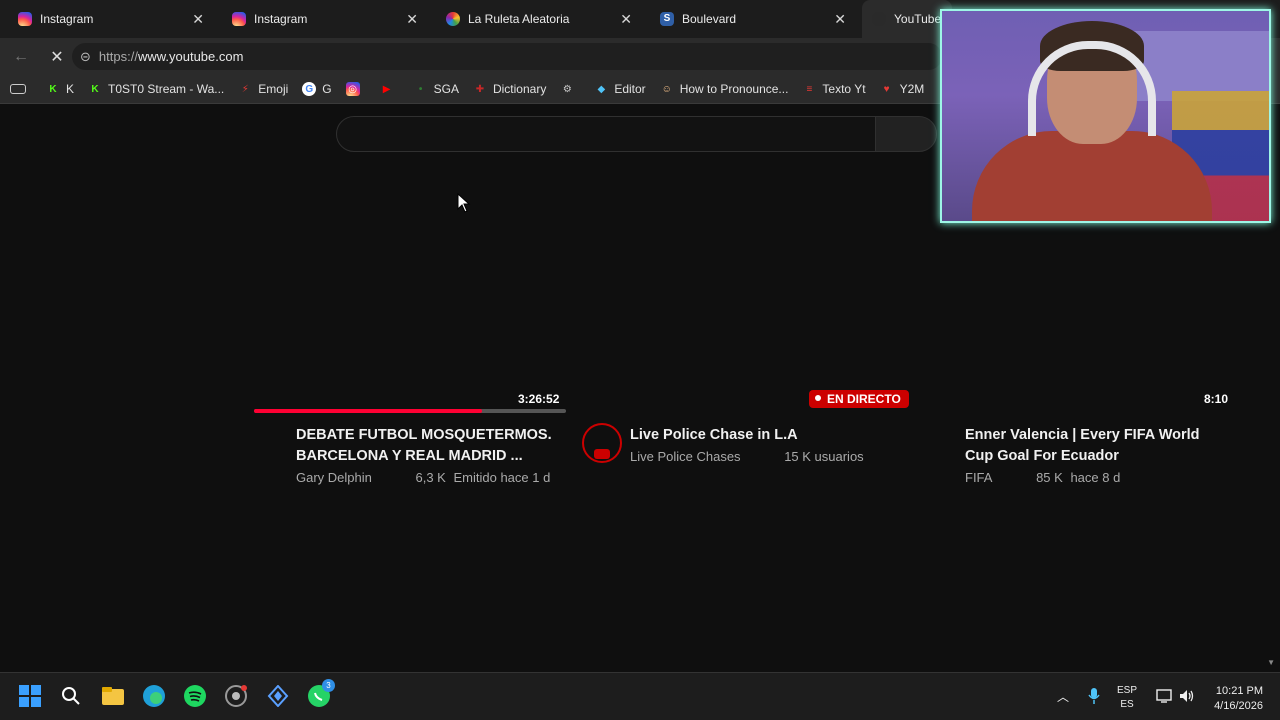  I want to click on editor-icon: ◆, so click(601, 89).